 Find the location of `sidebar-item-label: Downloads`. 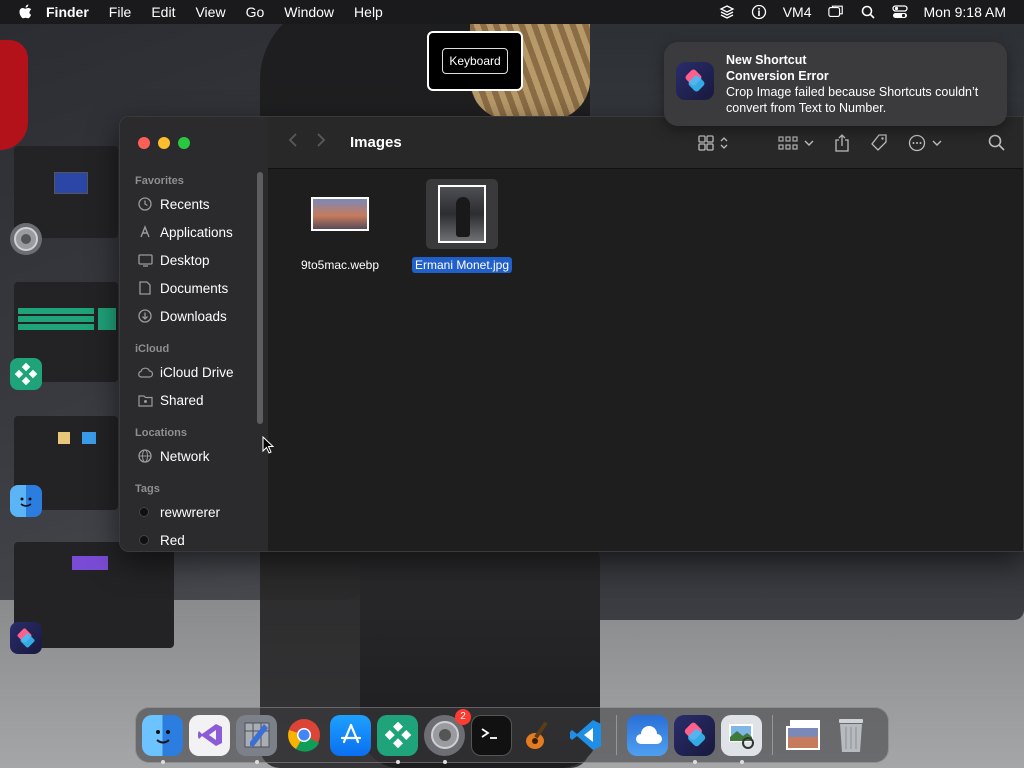

sidebar-item-label: Downloads is located at coordinates (193, 316).